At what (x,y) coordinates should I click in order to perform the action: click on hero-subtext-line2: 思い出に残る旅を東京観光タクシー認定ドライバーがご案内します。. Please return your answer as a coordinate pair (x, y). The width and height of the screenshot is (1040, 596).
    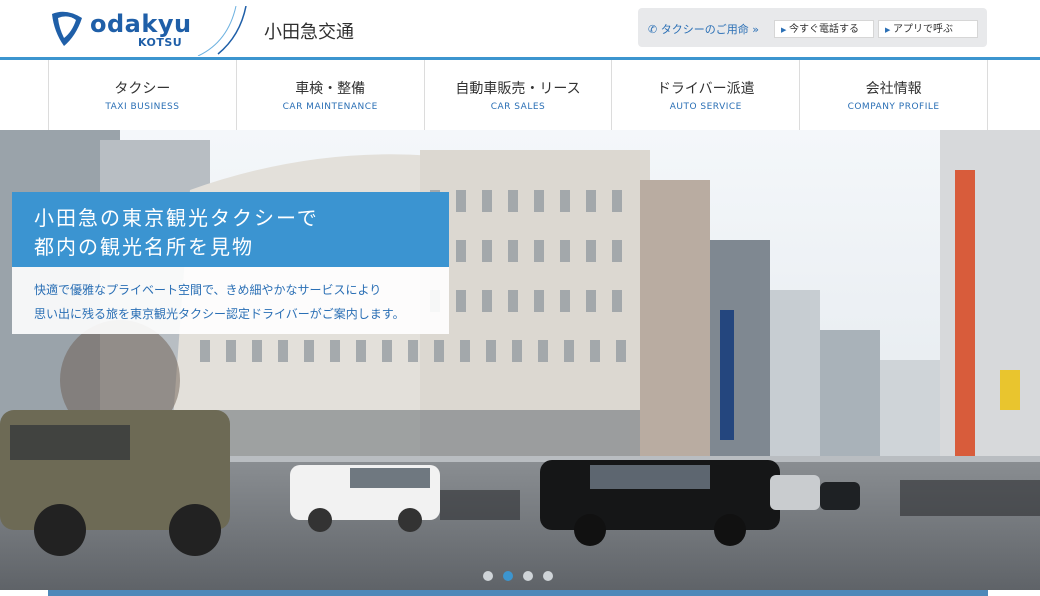
    Looking at the image, I should click on (219, 314).